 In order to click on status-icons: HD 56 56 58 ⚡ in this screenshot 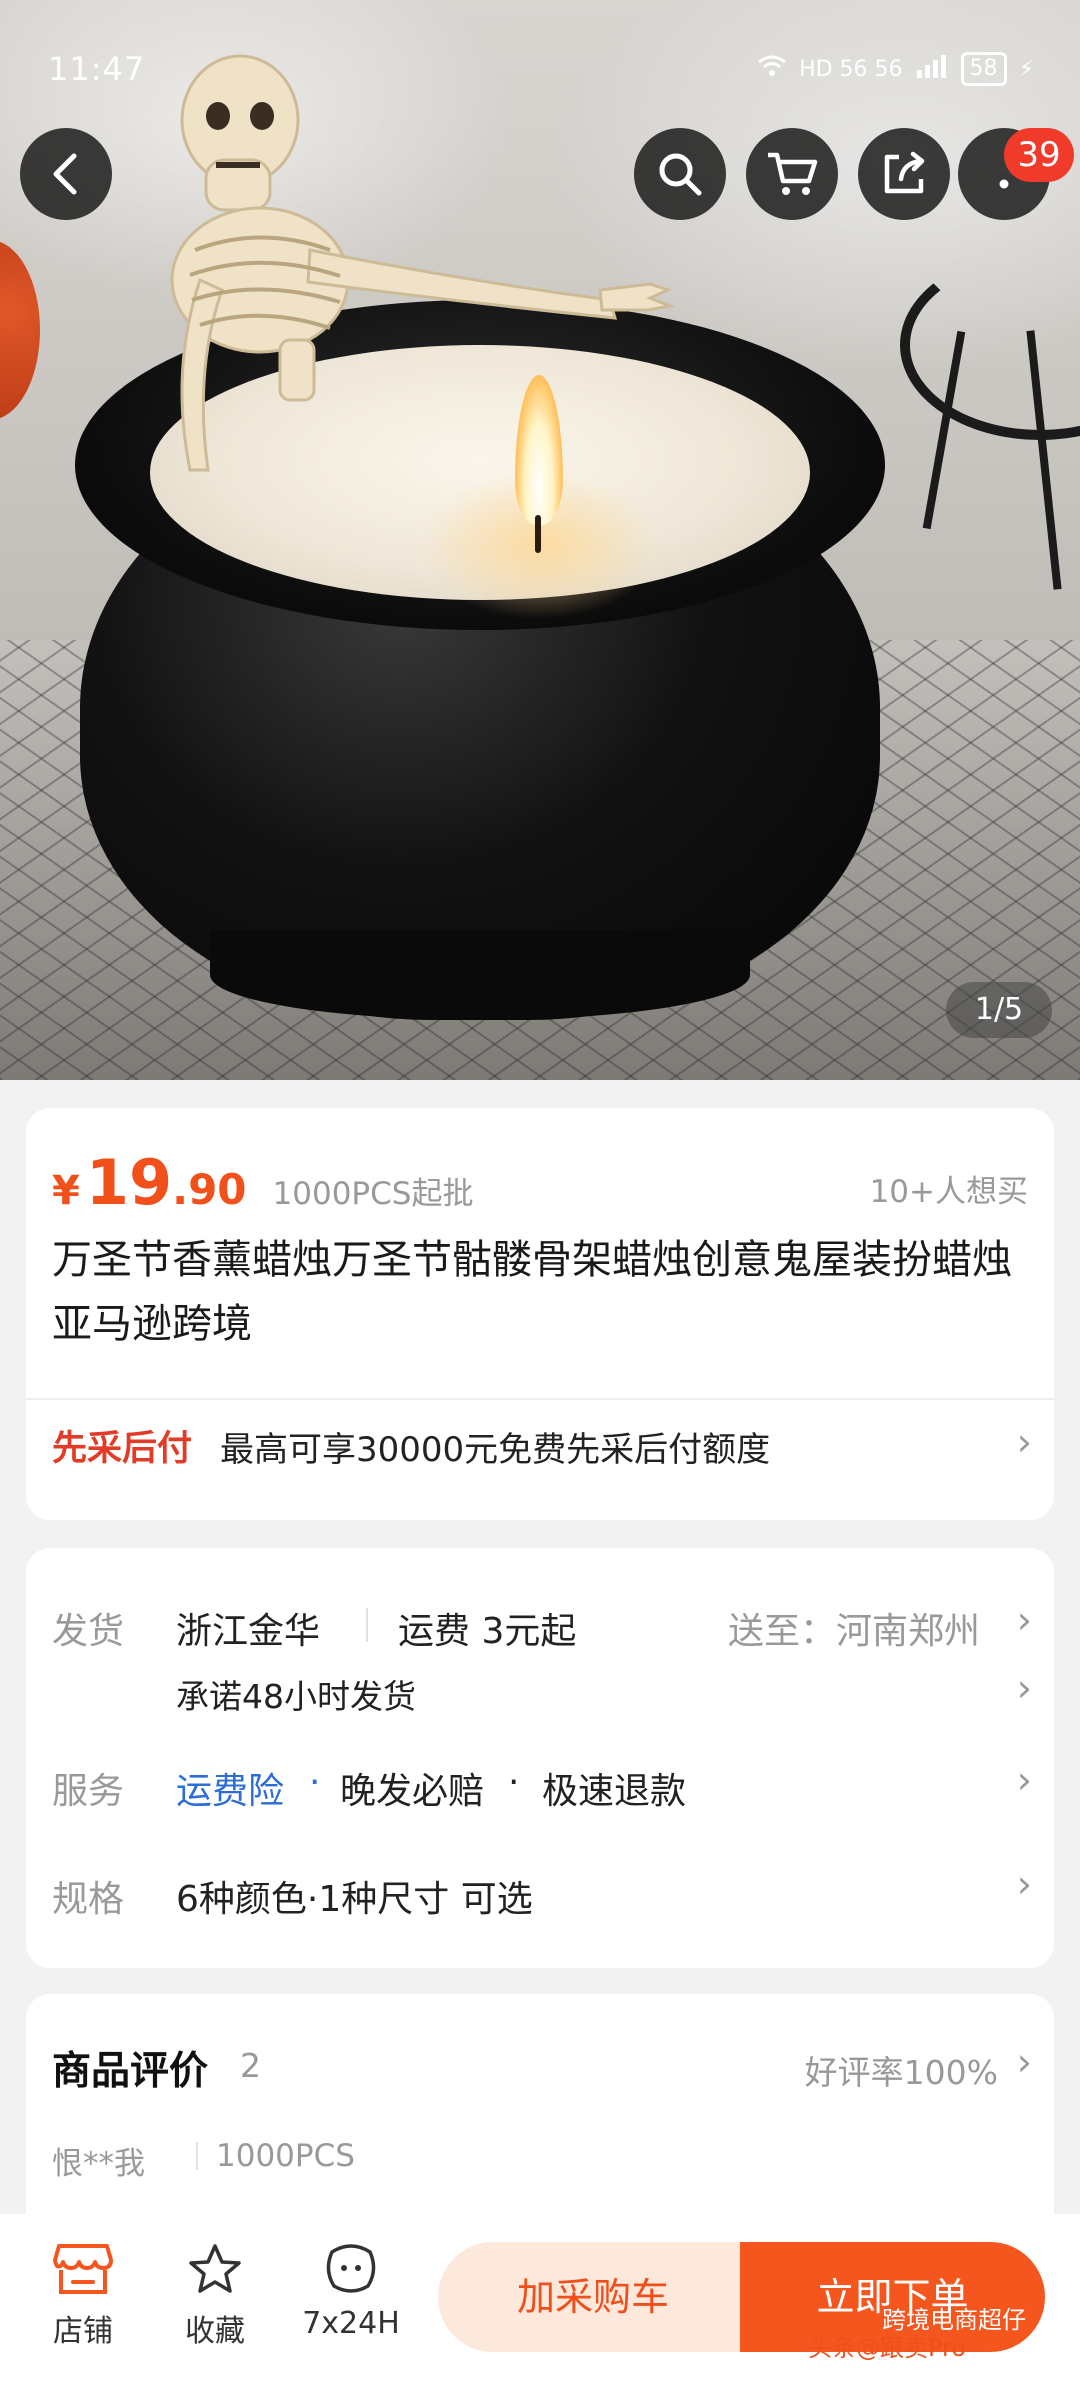, I will do `click(895, 69)`.